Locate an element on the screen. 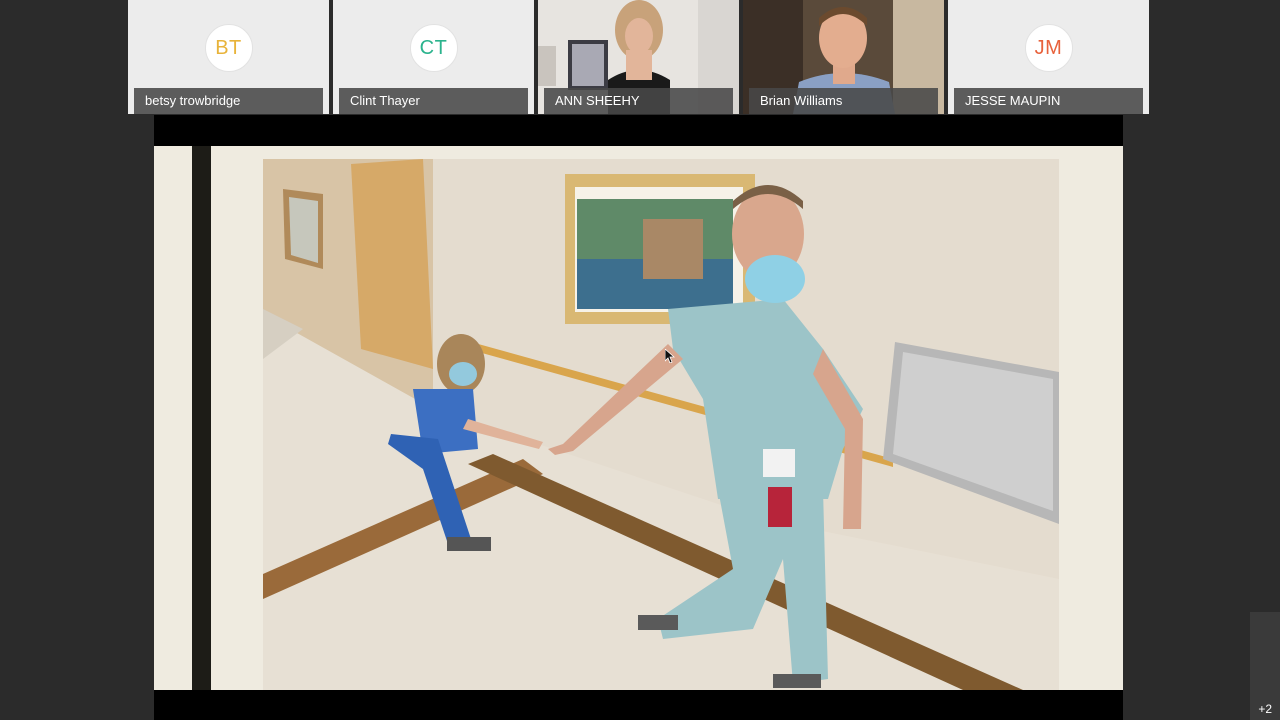  participant-tile-brian: Brian Williams is located at coordinates (843, 57).